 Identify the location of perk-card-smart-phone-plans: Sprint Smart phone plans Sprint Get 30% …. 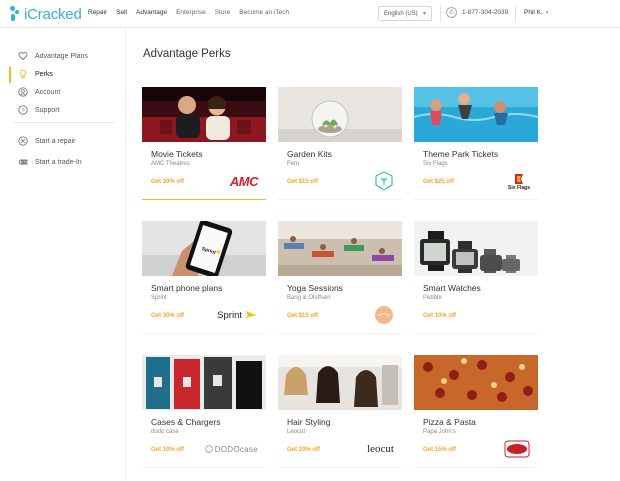
(204, 277).